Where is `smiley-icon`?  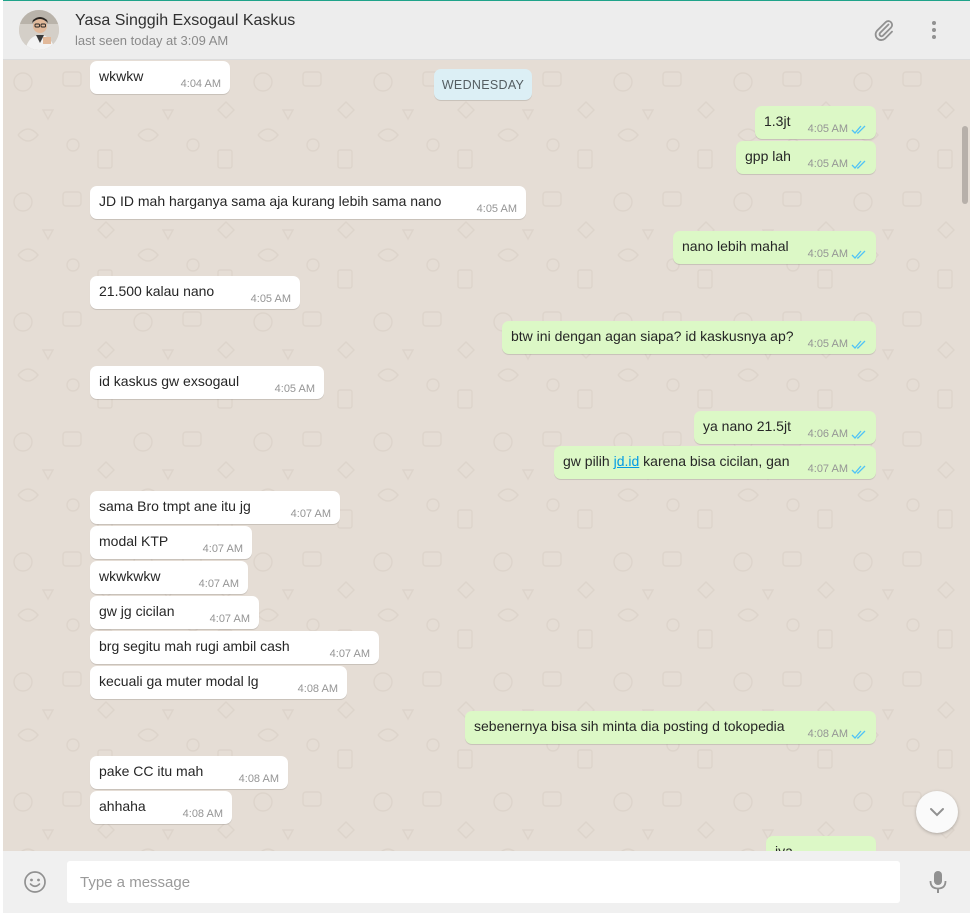 smiley-icon is located at coordinates (35, 882).